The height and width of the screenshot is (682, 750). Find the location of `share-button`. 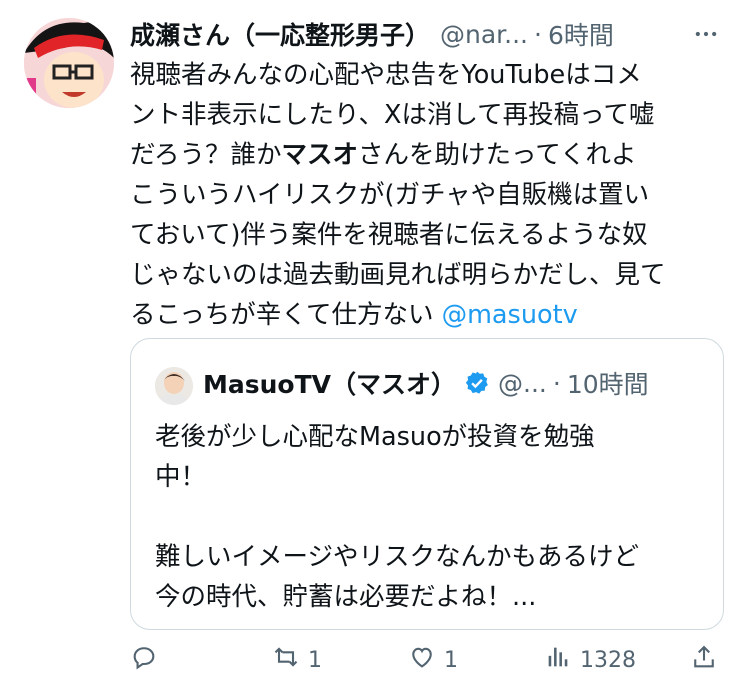

share-button is located at coordinates (704, 660).